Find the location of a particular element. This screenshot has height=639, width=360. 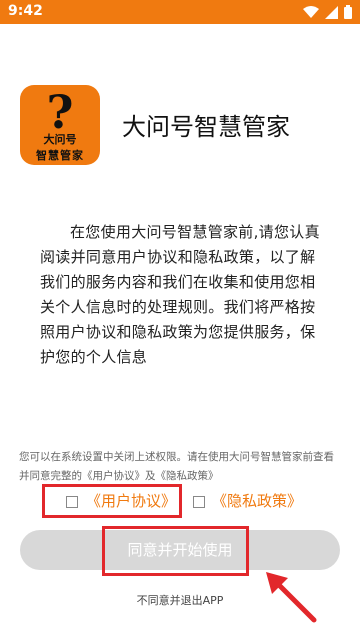

status-time: 9:42 is located at coordinates (25, 11).